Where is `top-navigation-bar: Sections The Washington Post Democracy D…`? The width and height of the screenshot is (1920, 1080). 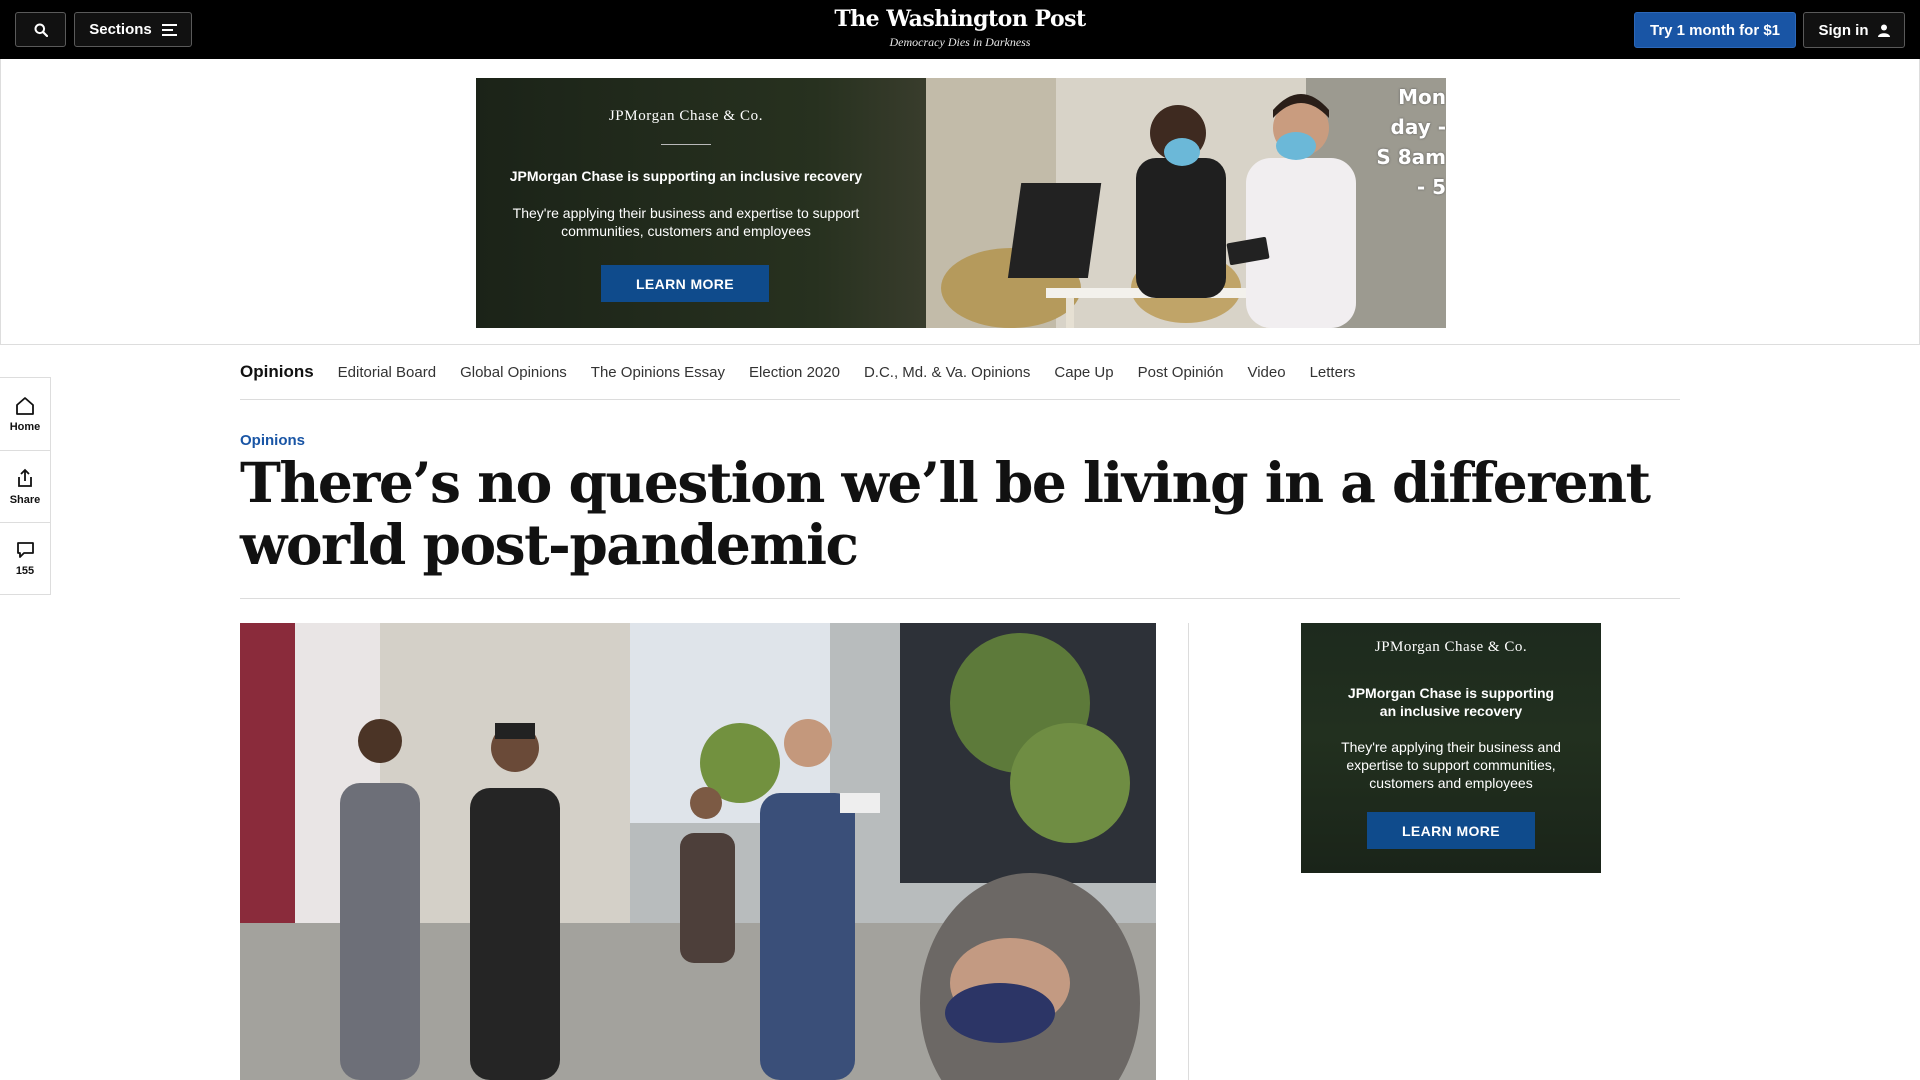 top-navigation-bar: Sections The Washington Post Democracy D… is located at coordinates (960, 29).